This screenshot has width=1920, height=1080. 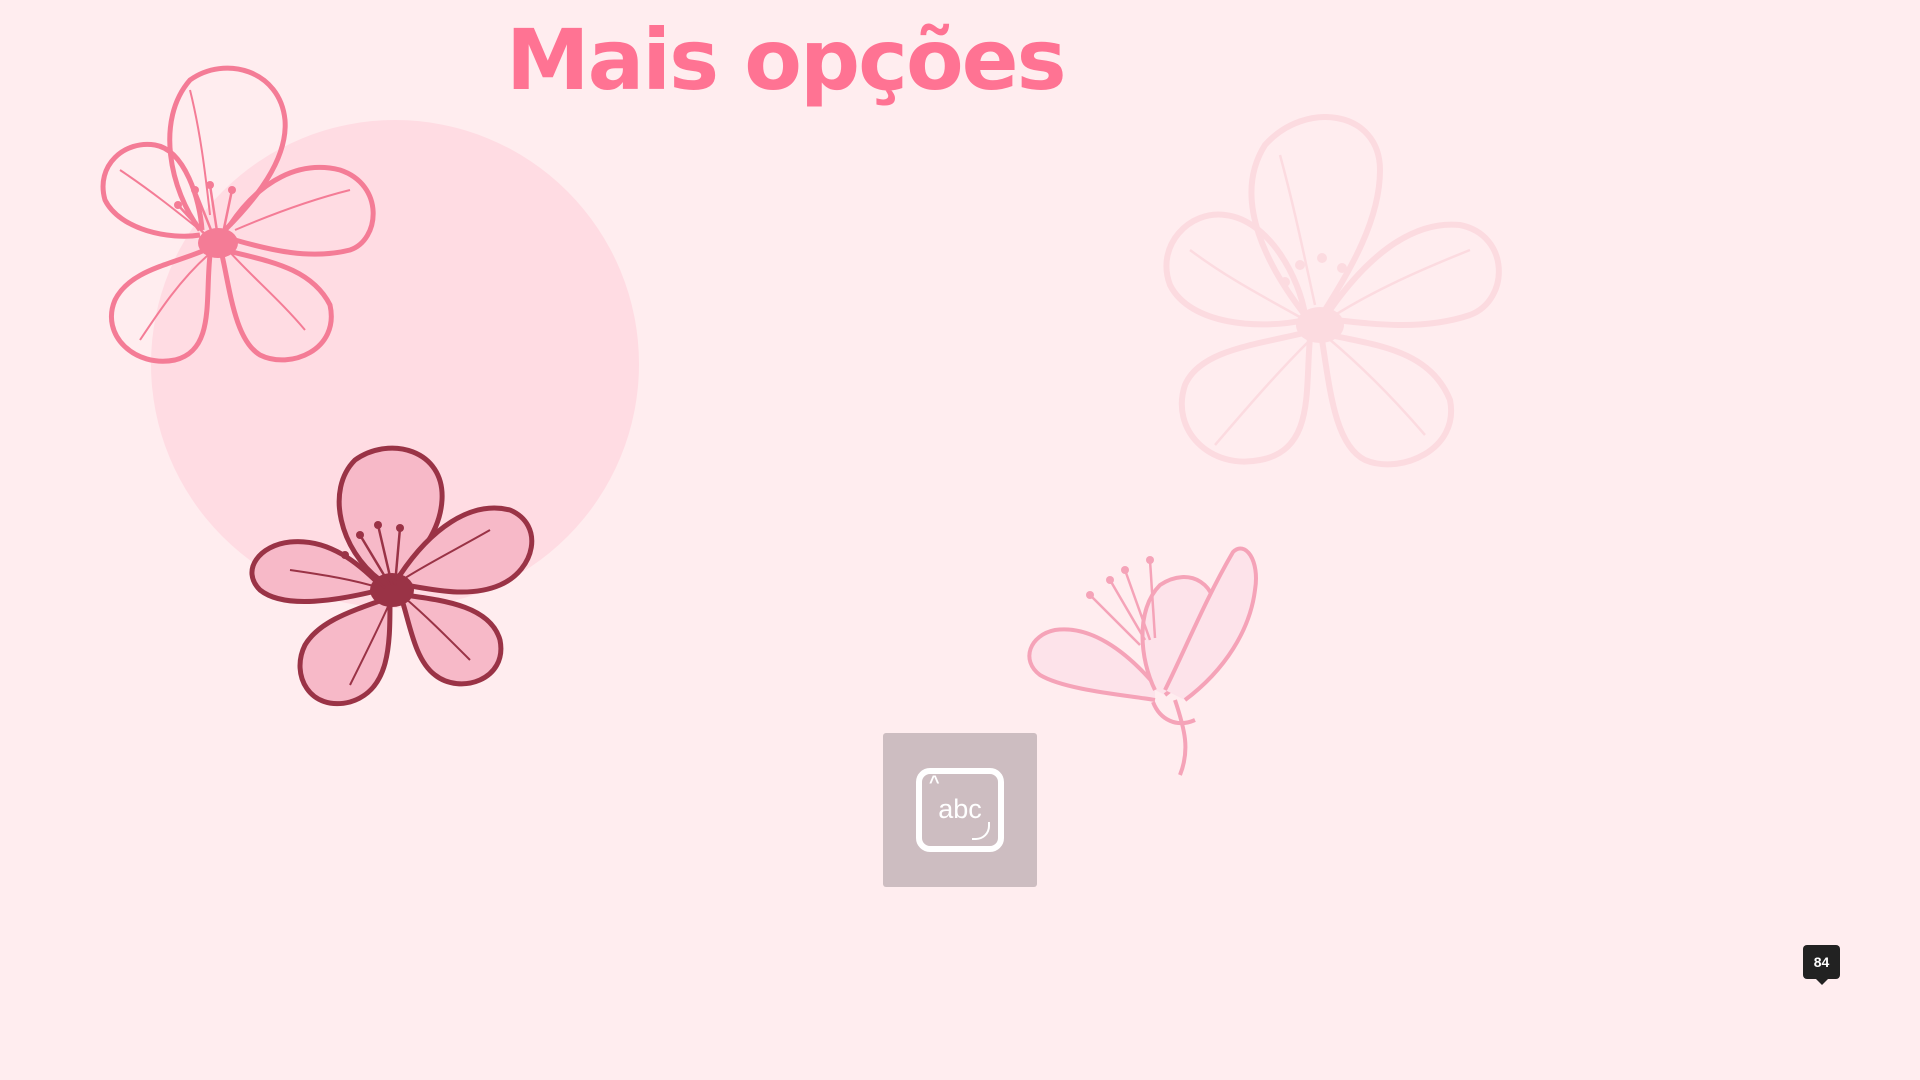 What do you see at coordinates (392, 576) in the screenshot?
I see `cherry-blossom-filled-icon` at bounding box center [392, 576].